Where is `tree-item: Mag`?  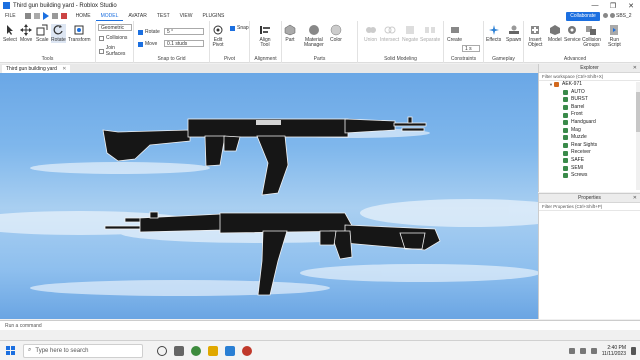
tree-item: Mag is located at coordinates (589, 131).